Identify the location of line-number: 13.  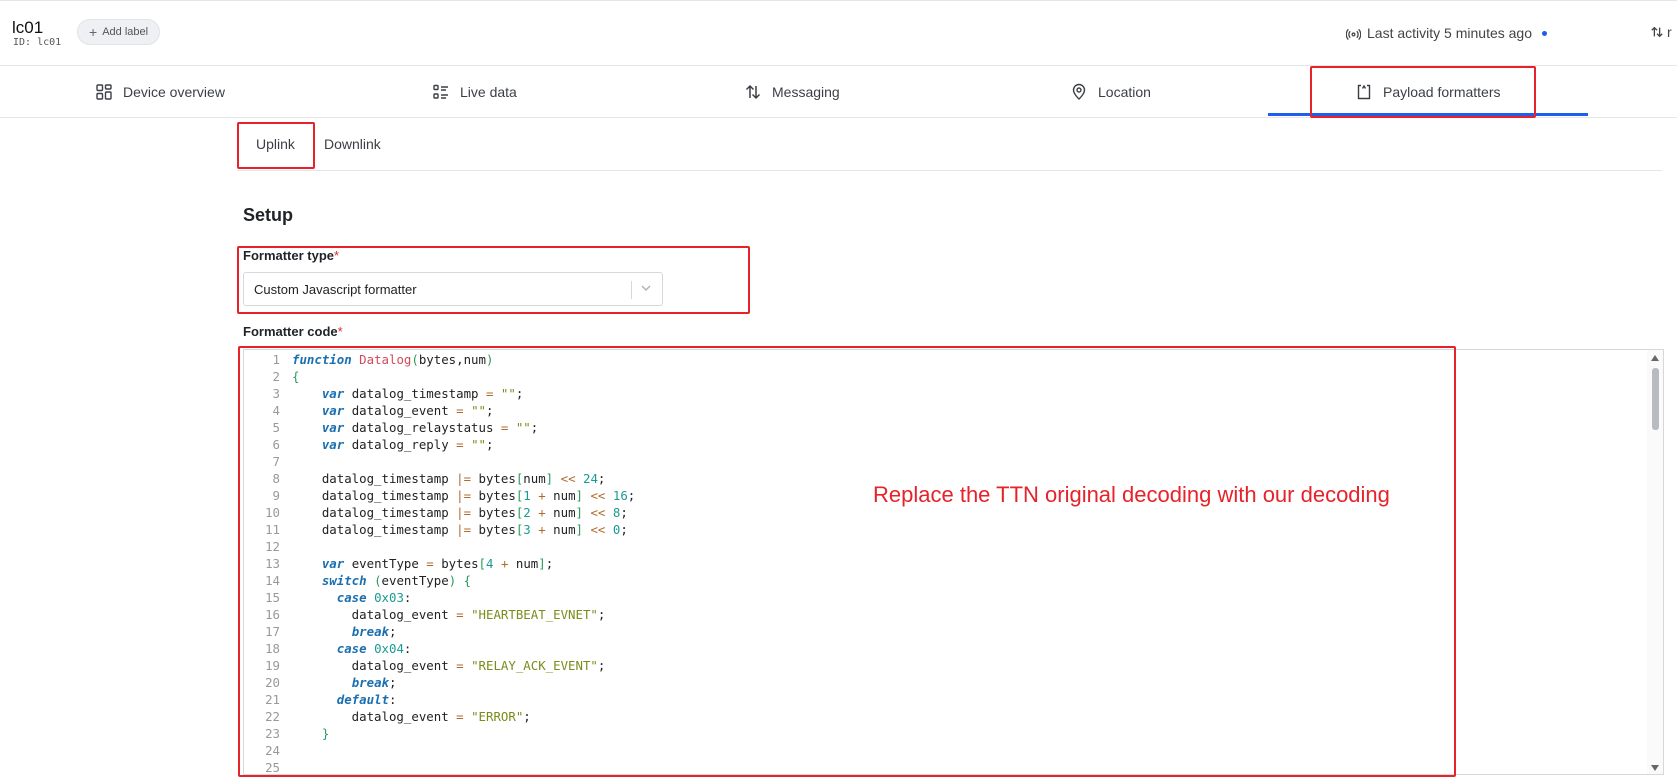
(272, 563).